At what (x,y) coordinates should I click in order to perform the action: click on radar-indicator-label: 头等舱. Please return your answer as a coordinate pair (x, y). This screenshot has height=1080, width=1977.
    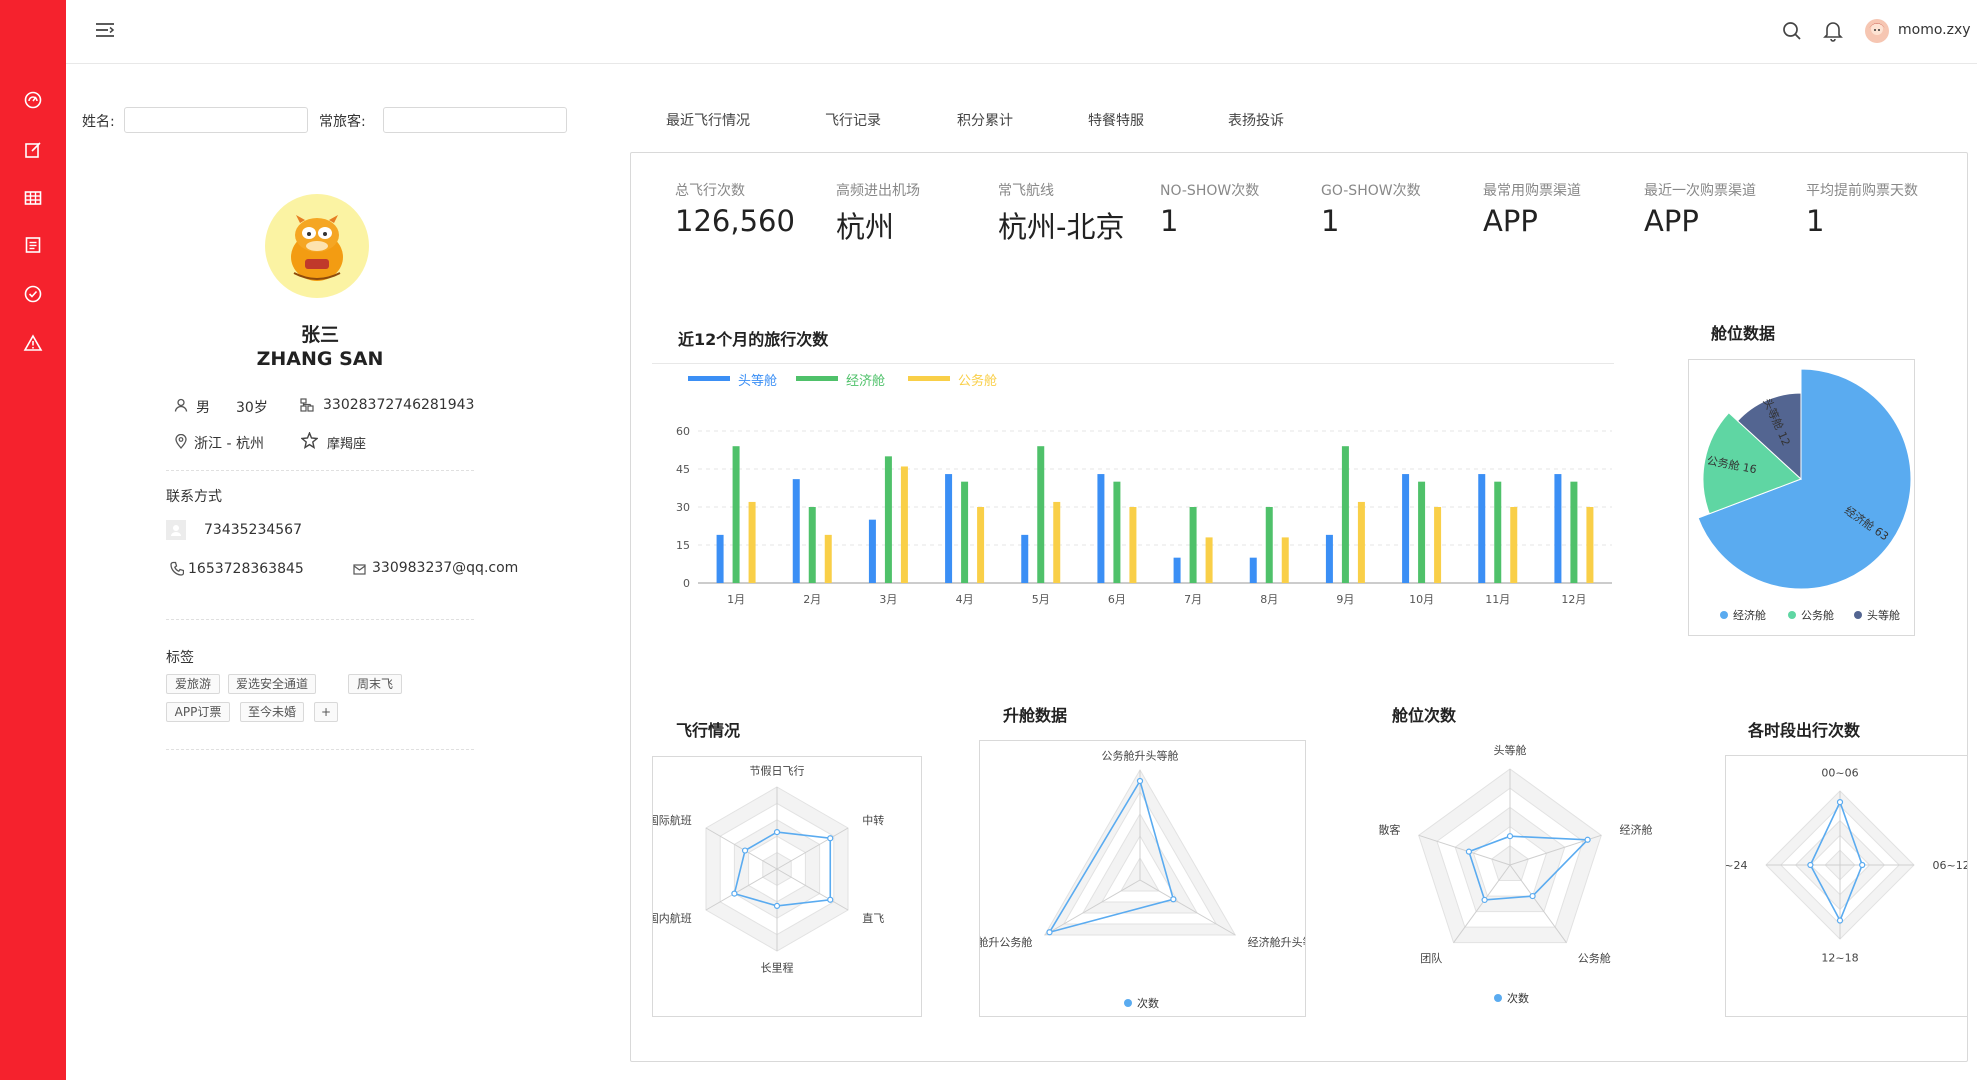
    Looking at the image, I should click on (1510, 750).